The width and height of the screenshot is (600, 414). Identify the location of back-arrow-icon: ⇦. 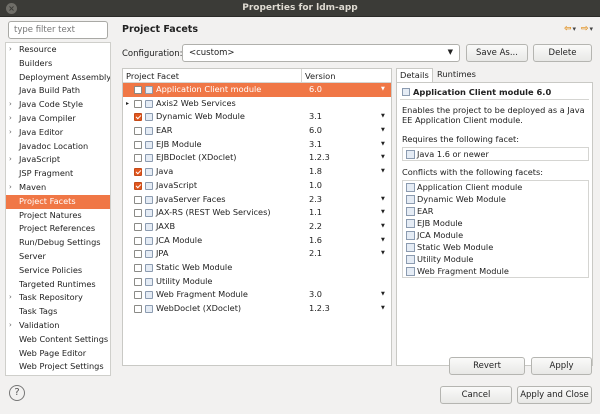
(568, 29).